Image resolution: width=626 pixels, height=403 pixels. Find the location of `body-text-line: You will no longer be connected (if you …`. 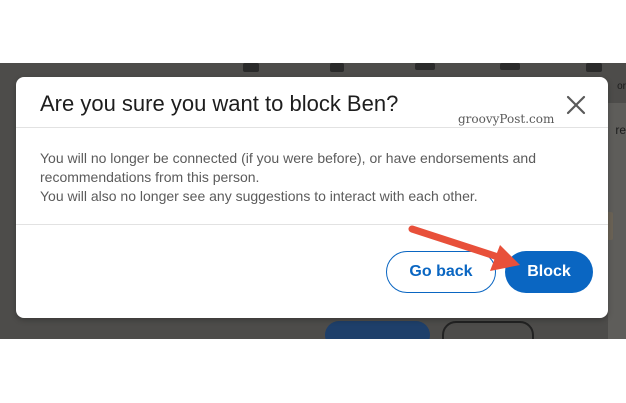

body-text-line: You will no longer be connected (if you … is located at coordinates (288, 167).